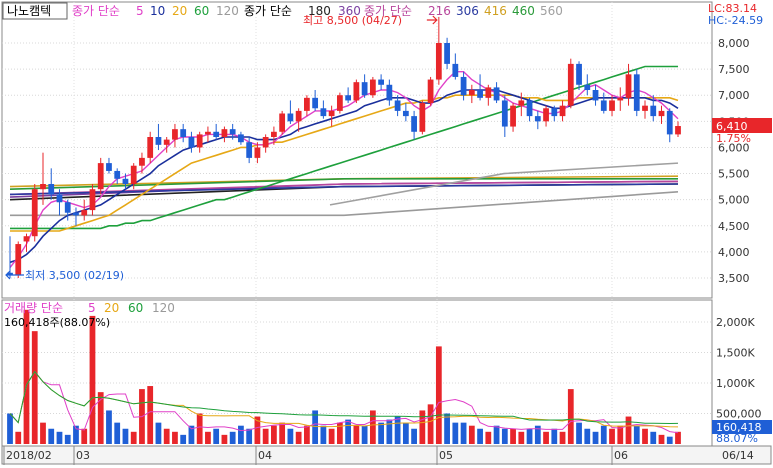 The width and height of the screenshot is (773, 468). Describe the element at coordinates (439, 11) in the screenshot. I see `ma-long2-legend-period: 216` at that location.